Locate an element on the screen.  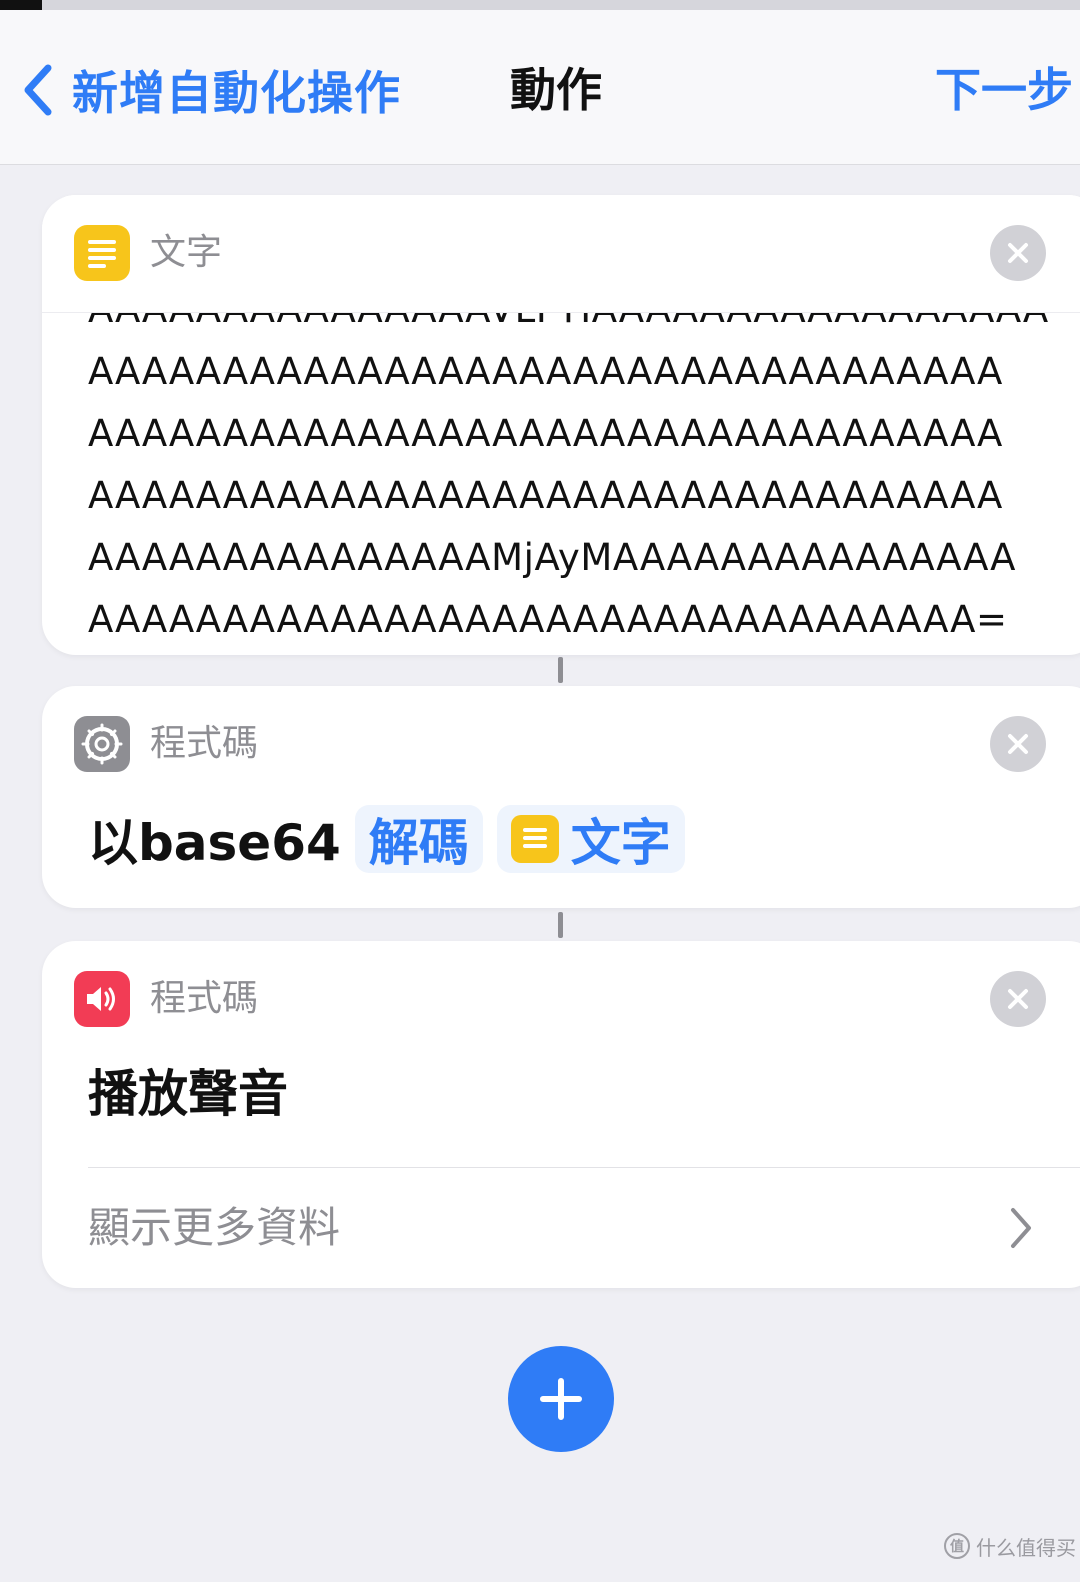
add-action-button is located at coordinates (561, 1399).